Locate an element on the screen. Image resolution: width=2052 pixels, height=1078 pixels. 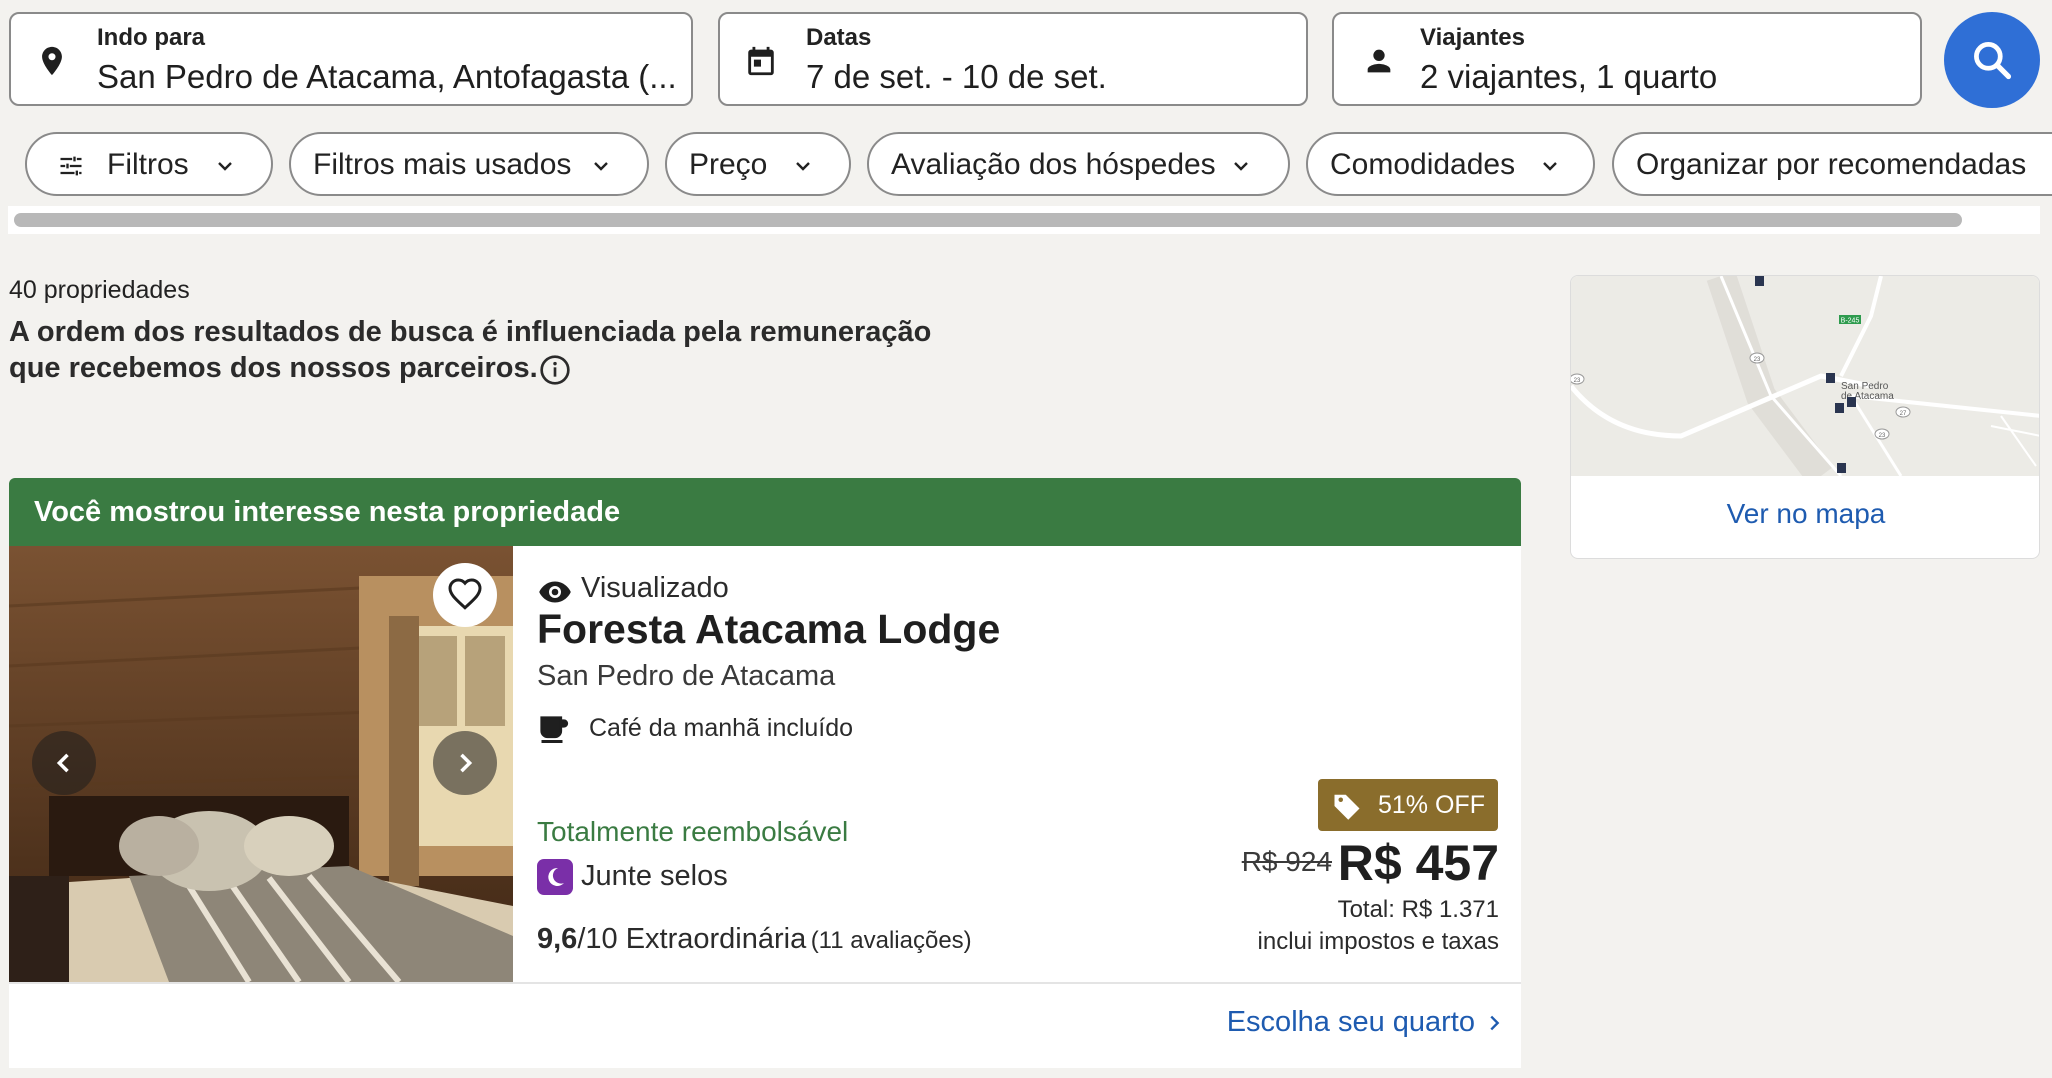
amenities-label: Comodidades is located at coordinates (1423, 164).